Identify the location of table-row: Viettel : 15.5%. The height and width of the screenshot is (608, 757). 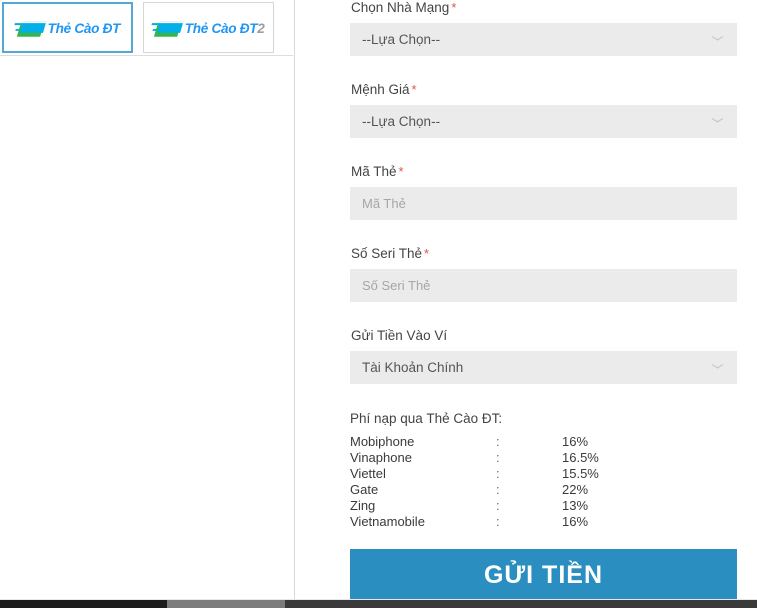
(474, 474).